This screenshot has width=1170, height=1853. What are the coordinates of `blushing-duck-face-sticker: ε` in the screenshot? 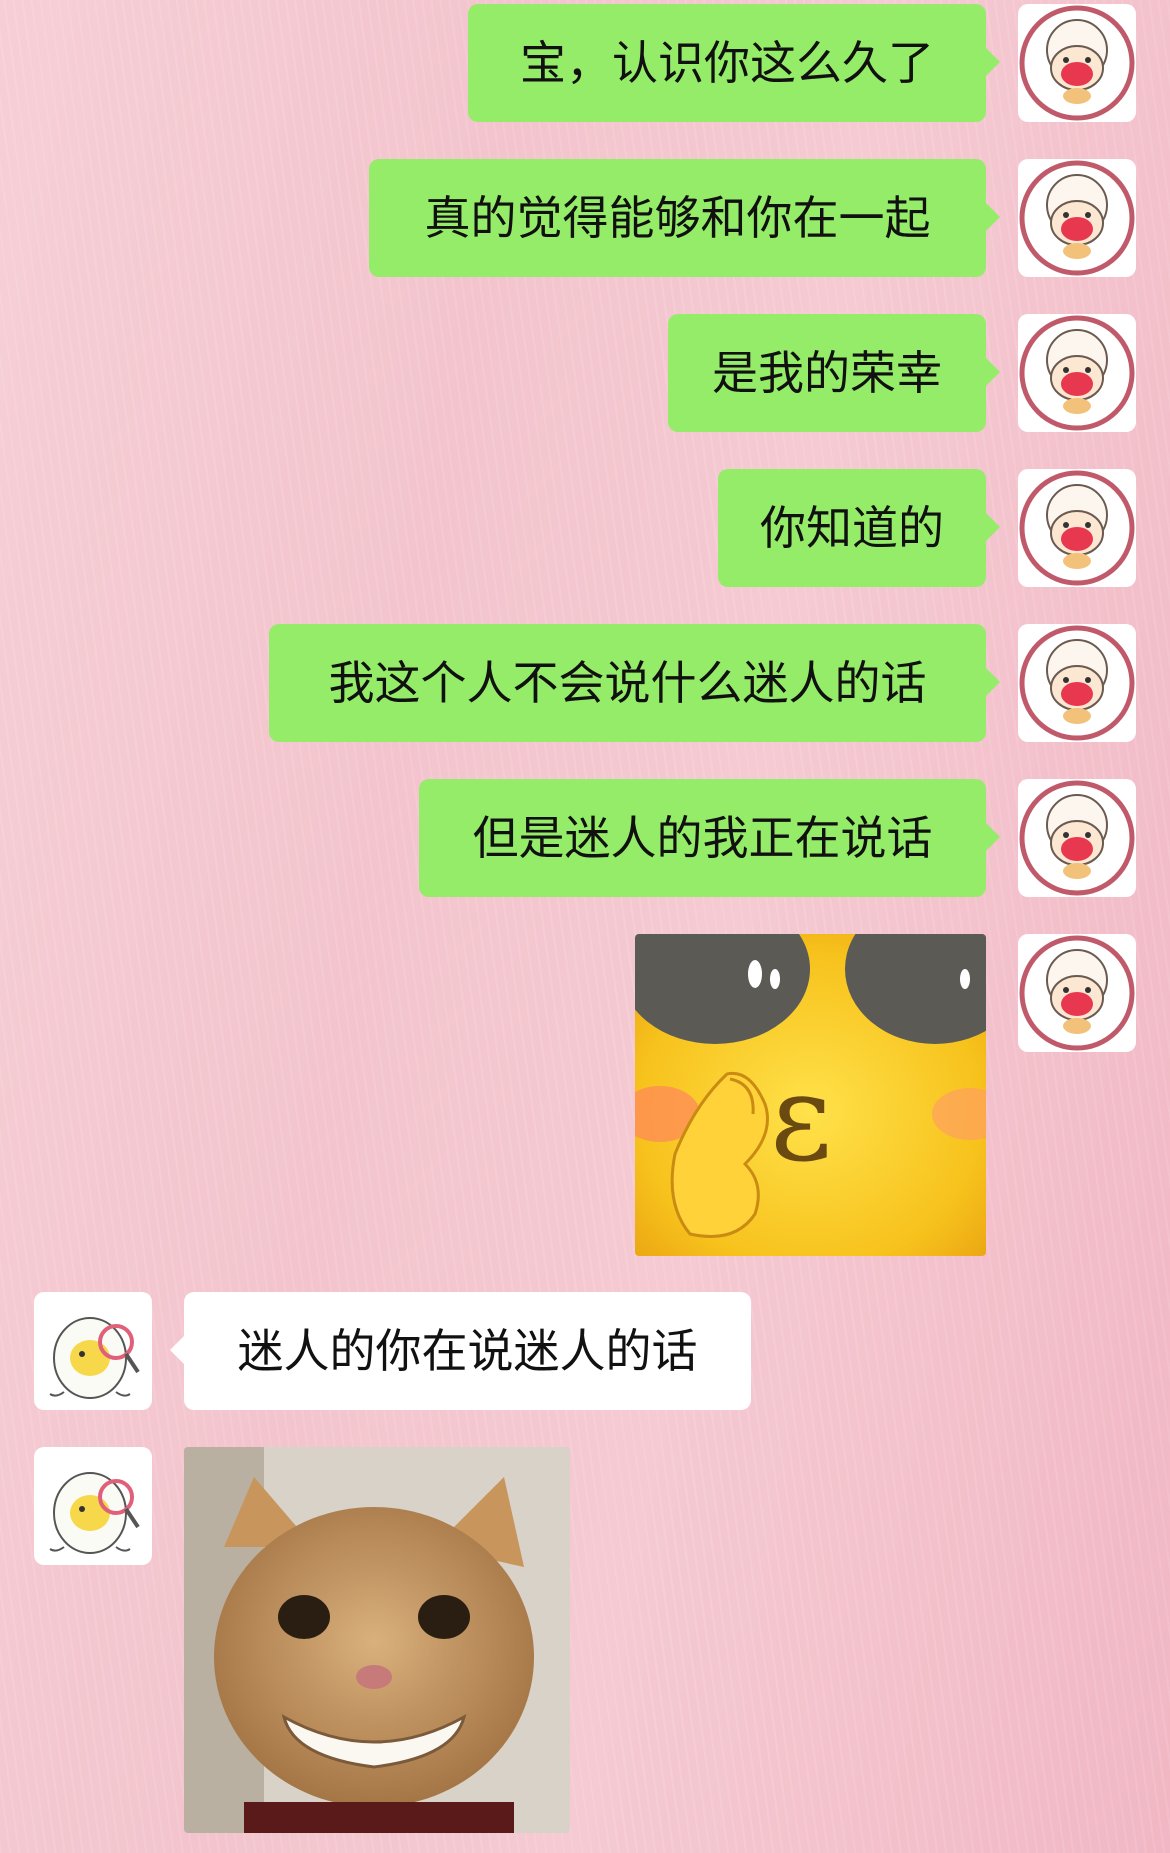 It's located at (810, 1095).